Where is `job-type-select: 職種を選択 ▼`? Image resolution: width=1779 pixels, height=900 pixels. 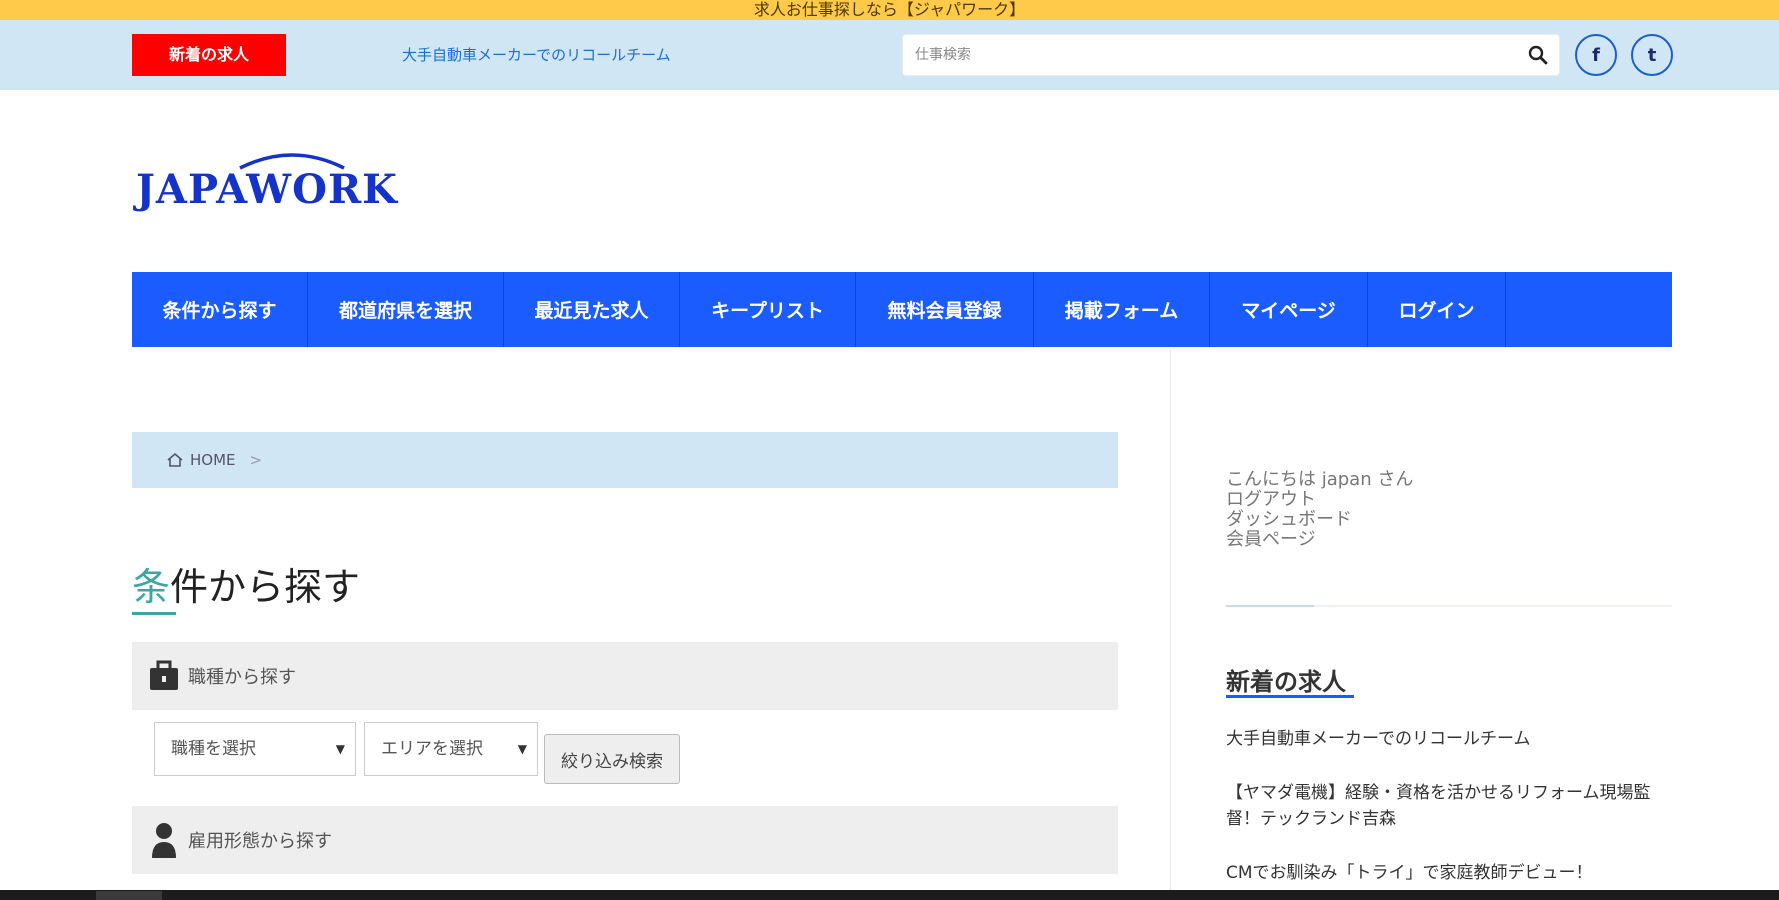
job-type-select: 職種を選択 ▼ is located at coordinates (255, 749).